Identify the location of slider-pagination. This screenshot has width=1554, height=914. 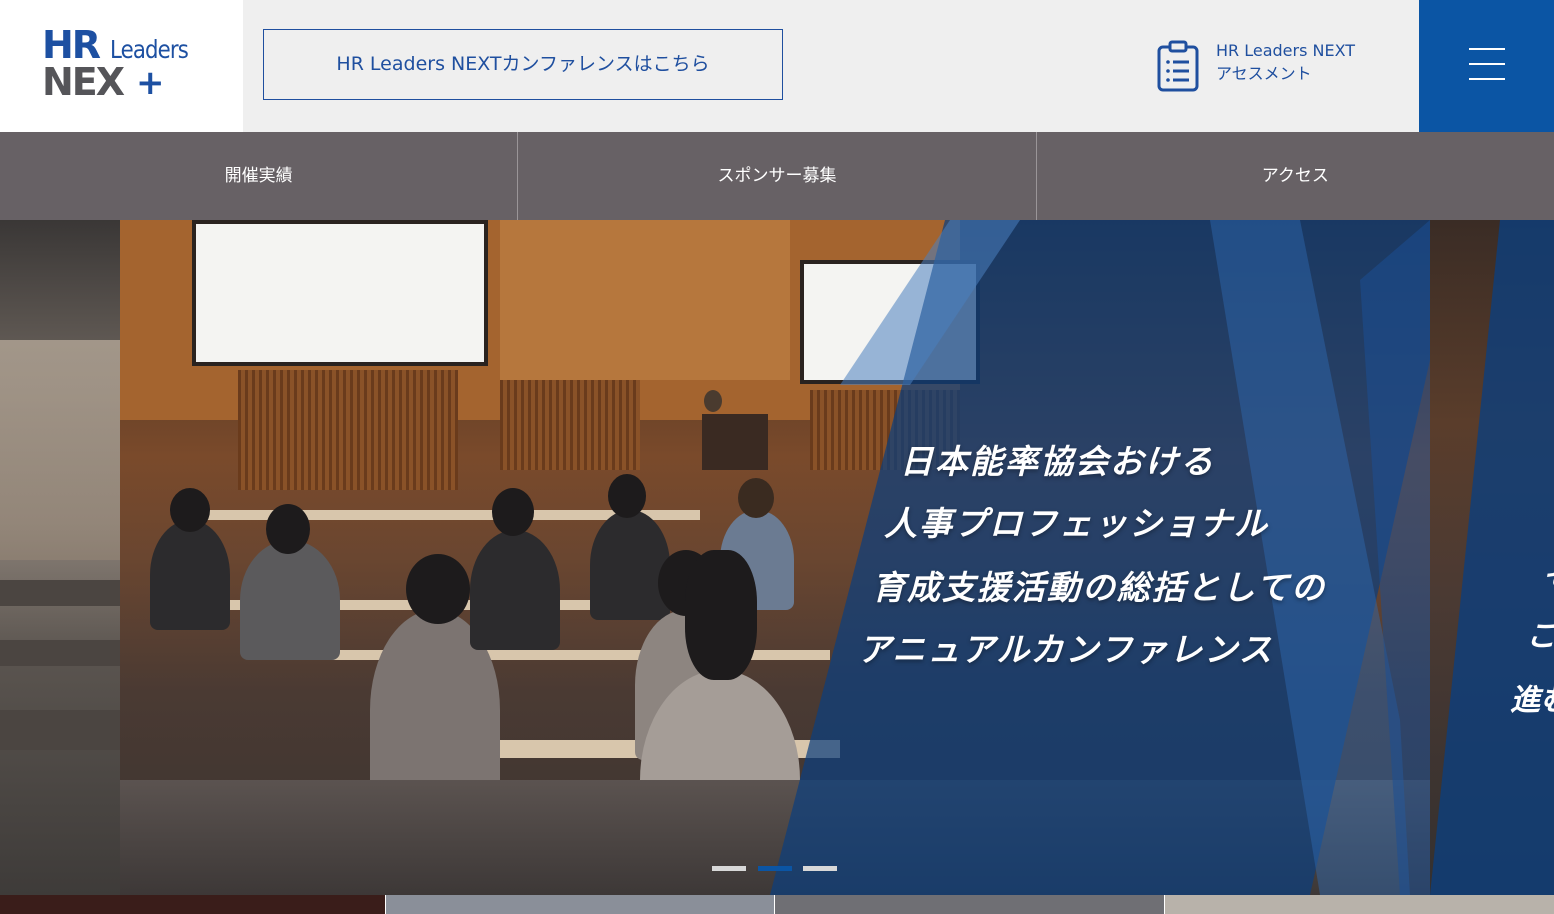
(777, 870).